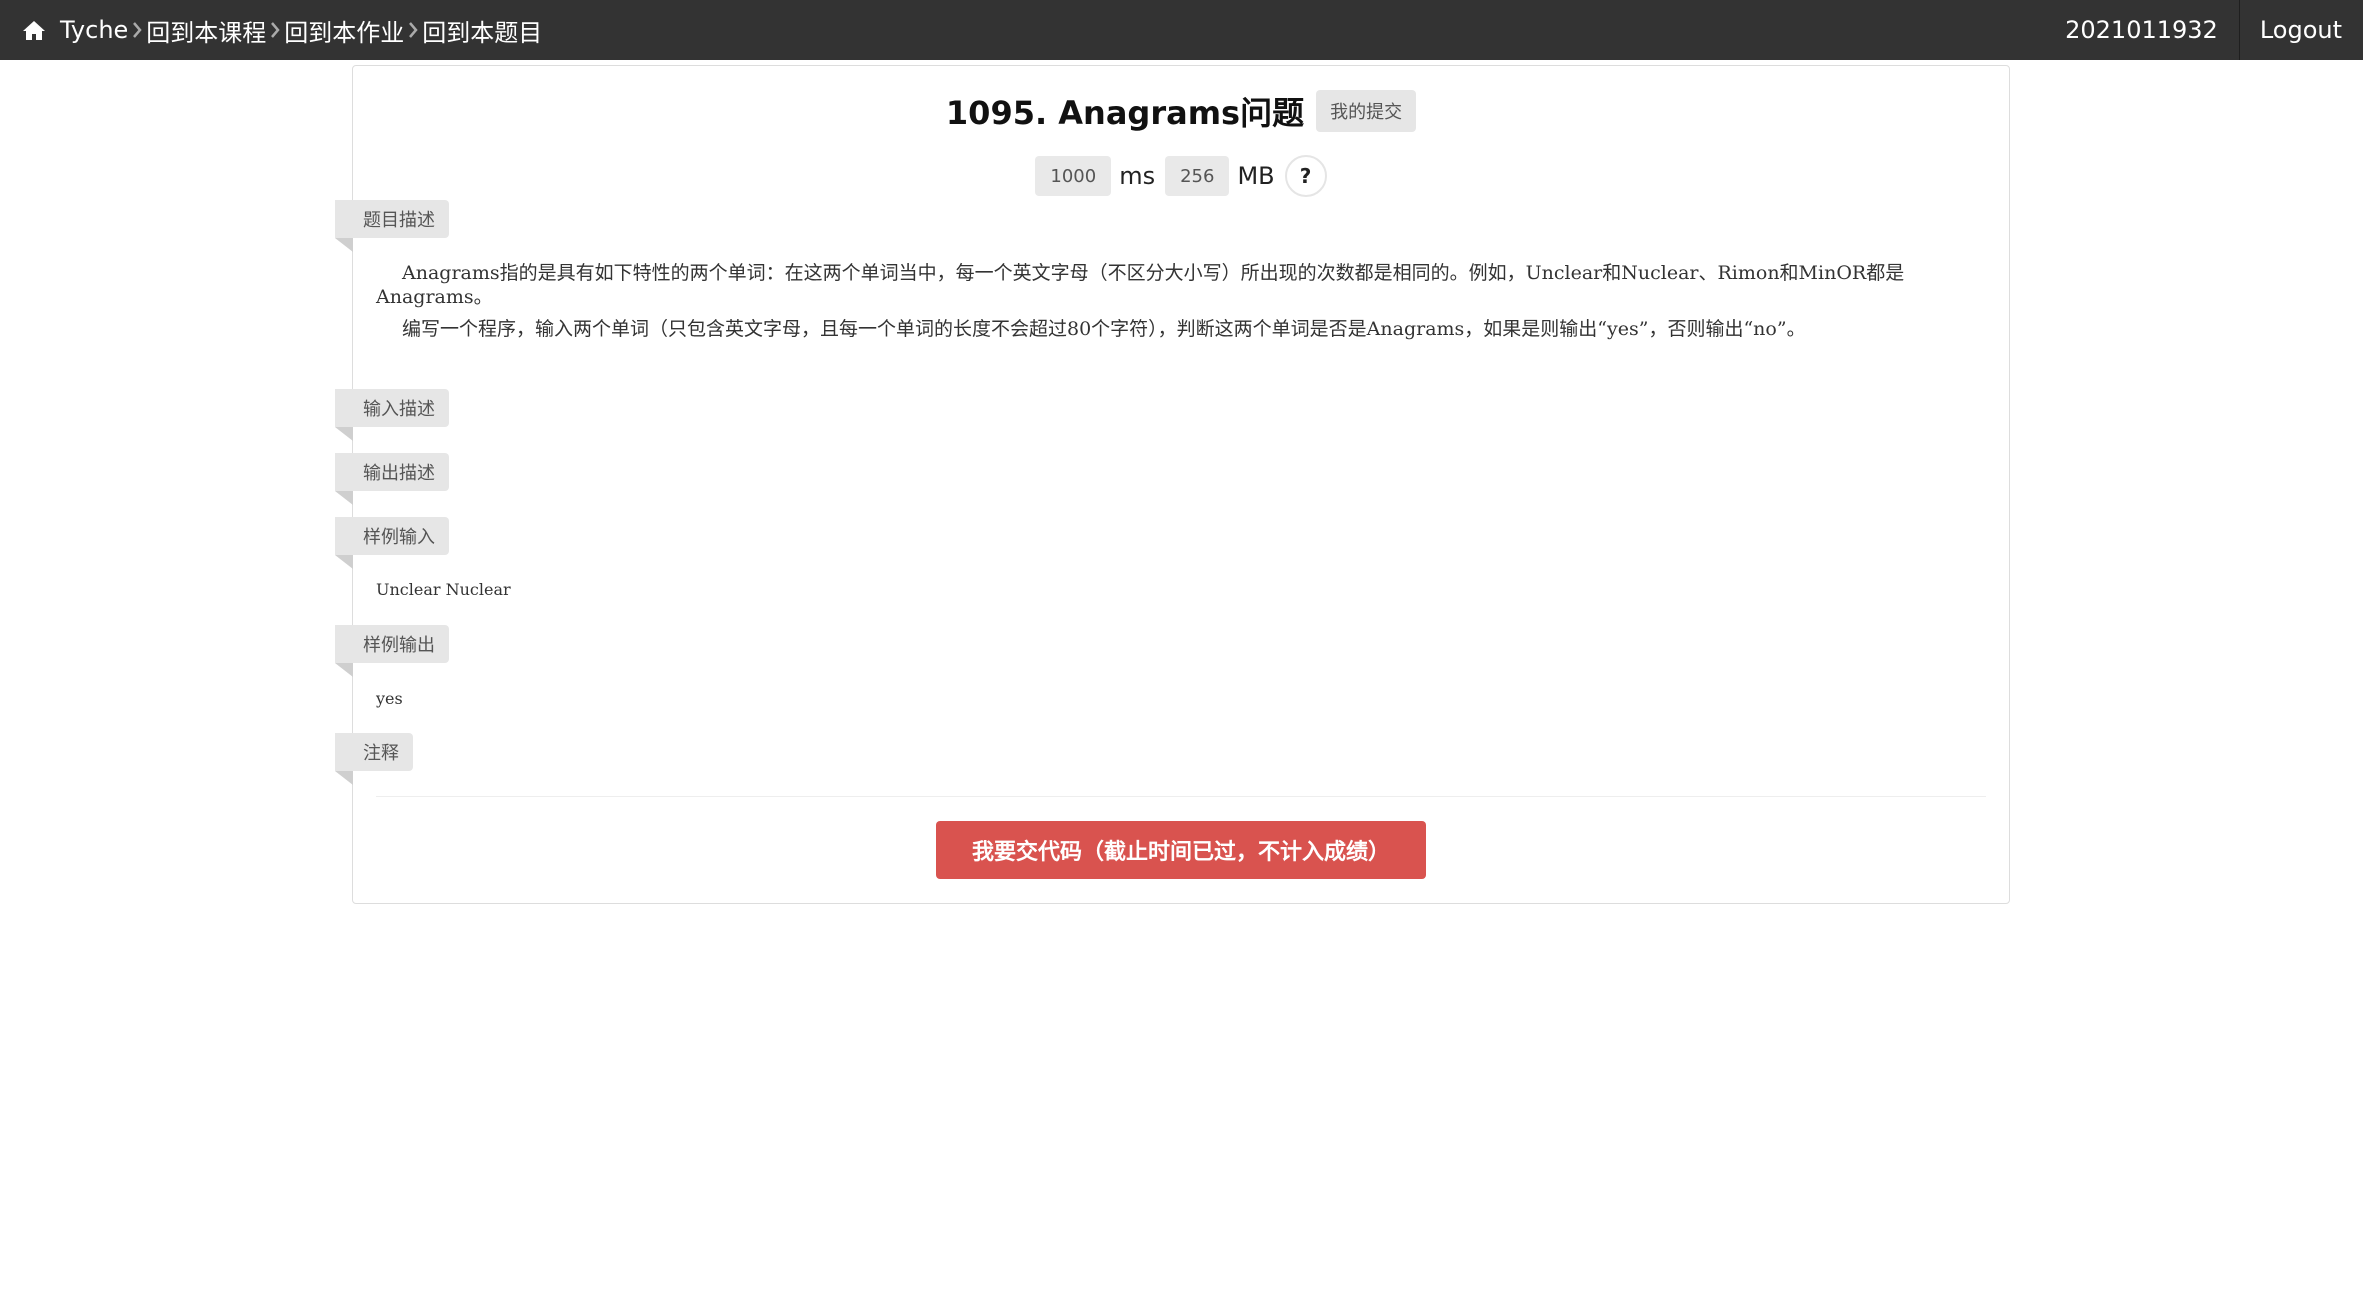 Image resolution: width=2363 pixels, height=1308 pixels. I want to click on problem-title: 1095. Anagrams问题, so click(1125, 113).